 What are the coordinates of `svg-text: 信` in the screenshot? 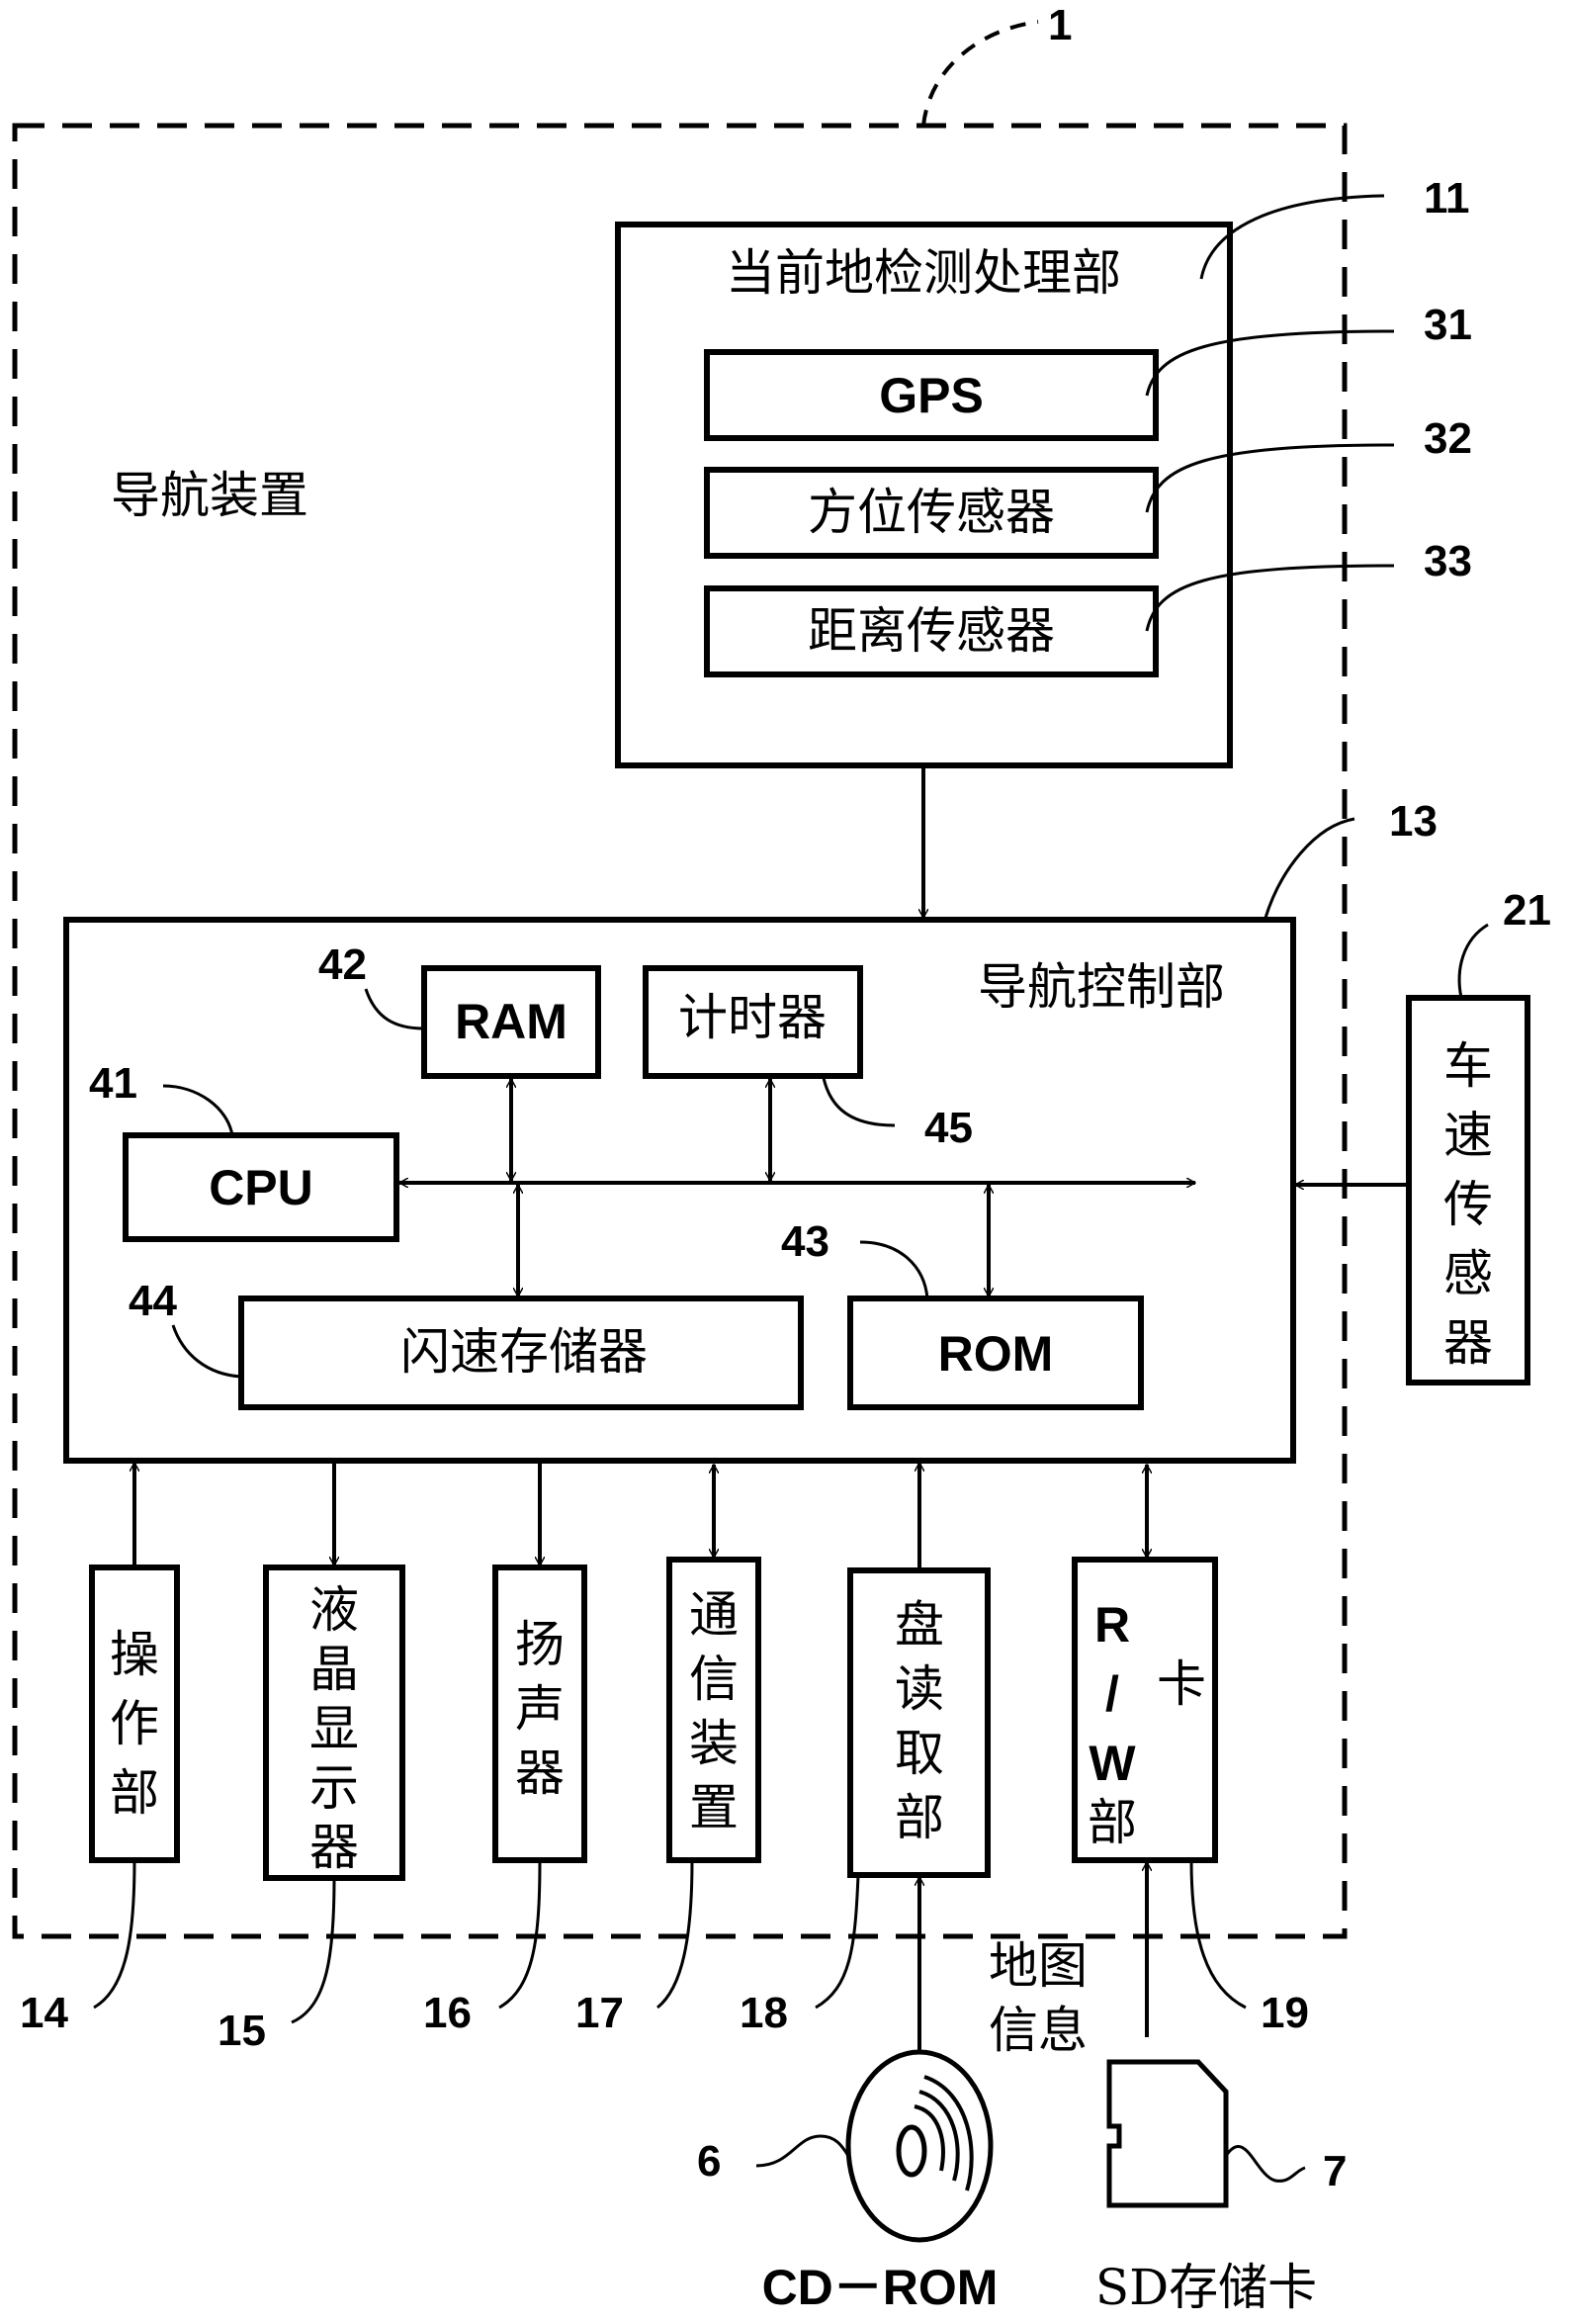 It's located at (714, 1680).